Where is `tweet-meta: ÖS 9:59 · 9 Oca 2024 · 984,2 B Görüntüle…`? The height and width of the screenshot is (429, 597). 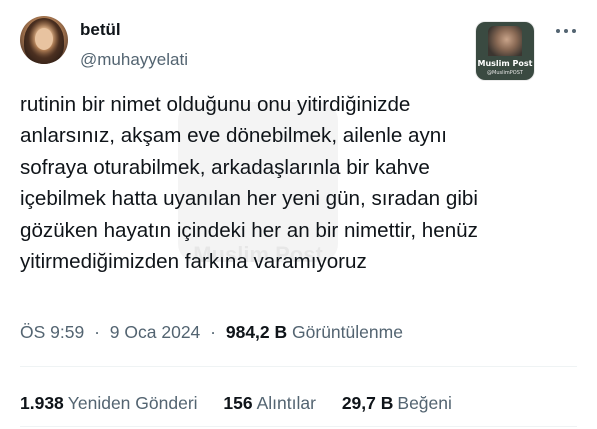
tweet-meta: ÖS 9:59 · 9 Oca 2024 · 984,2 B Görüntüle… is located at coordinates (211, 332).